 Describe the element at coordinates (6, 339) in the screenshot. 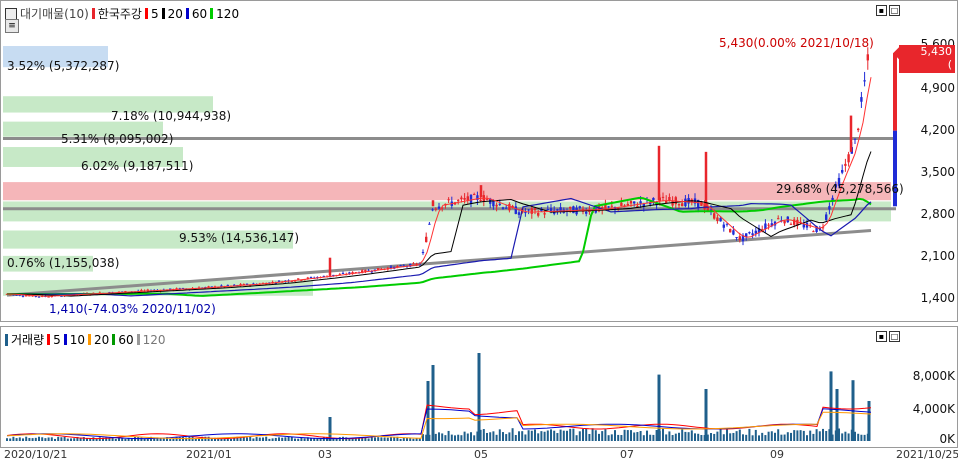

I see `volume-settings-icon` at that location.